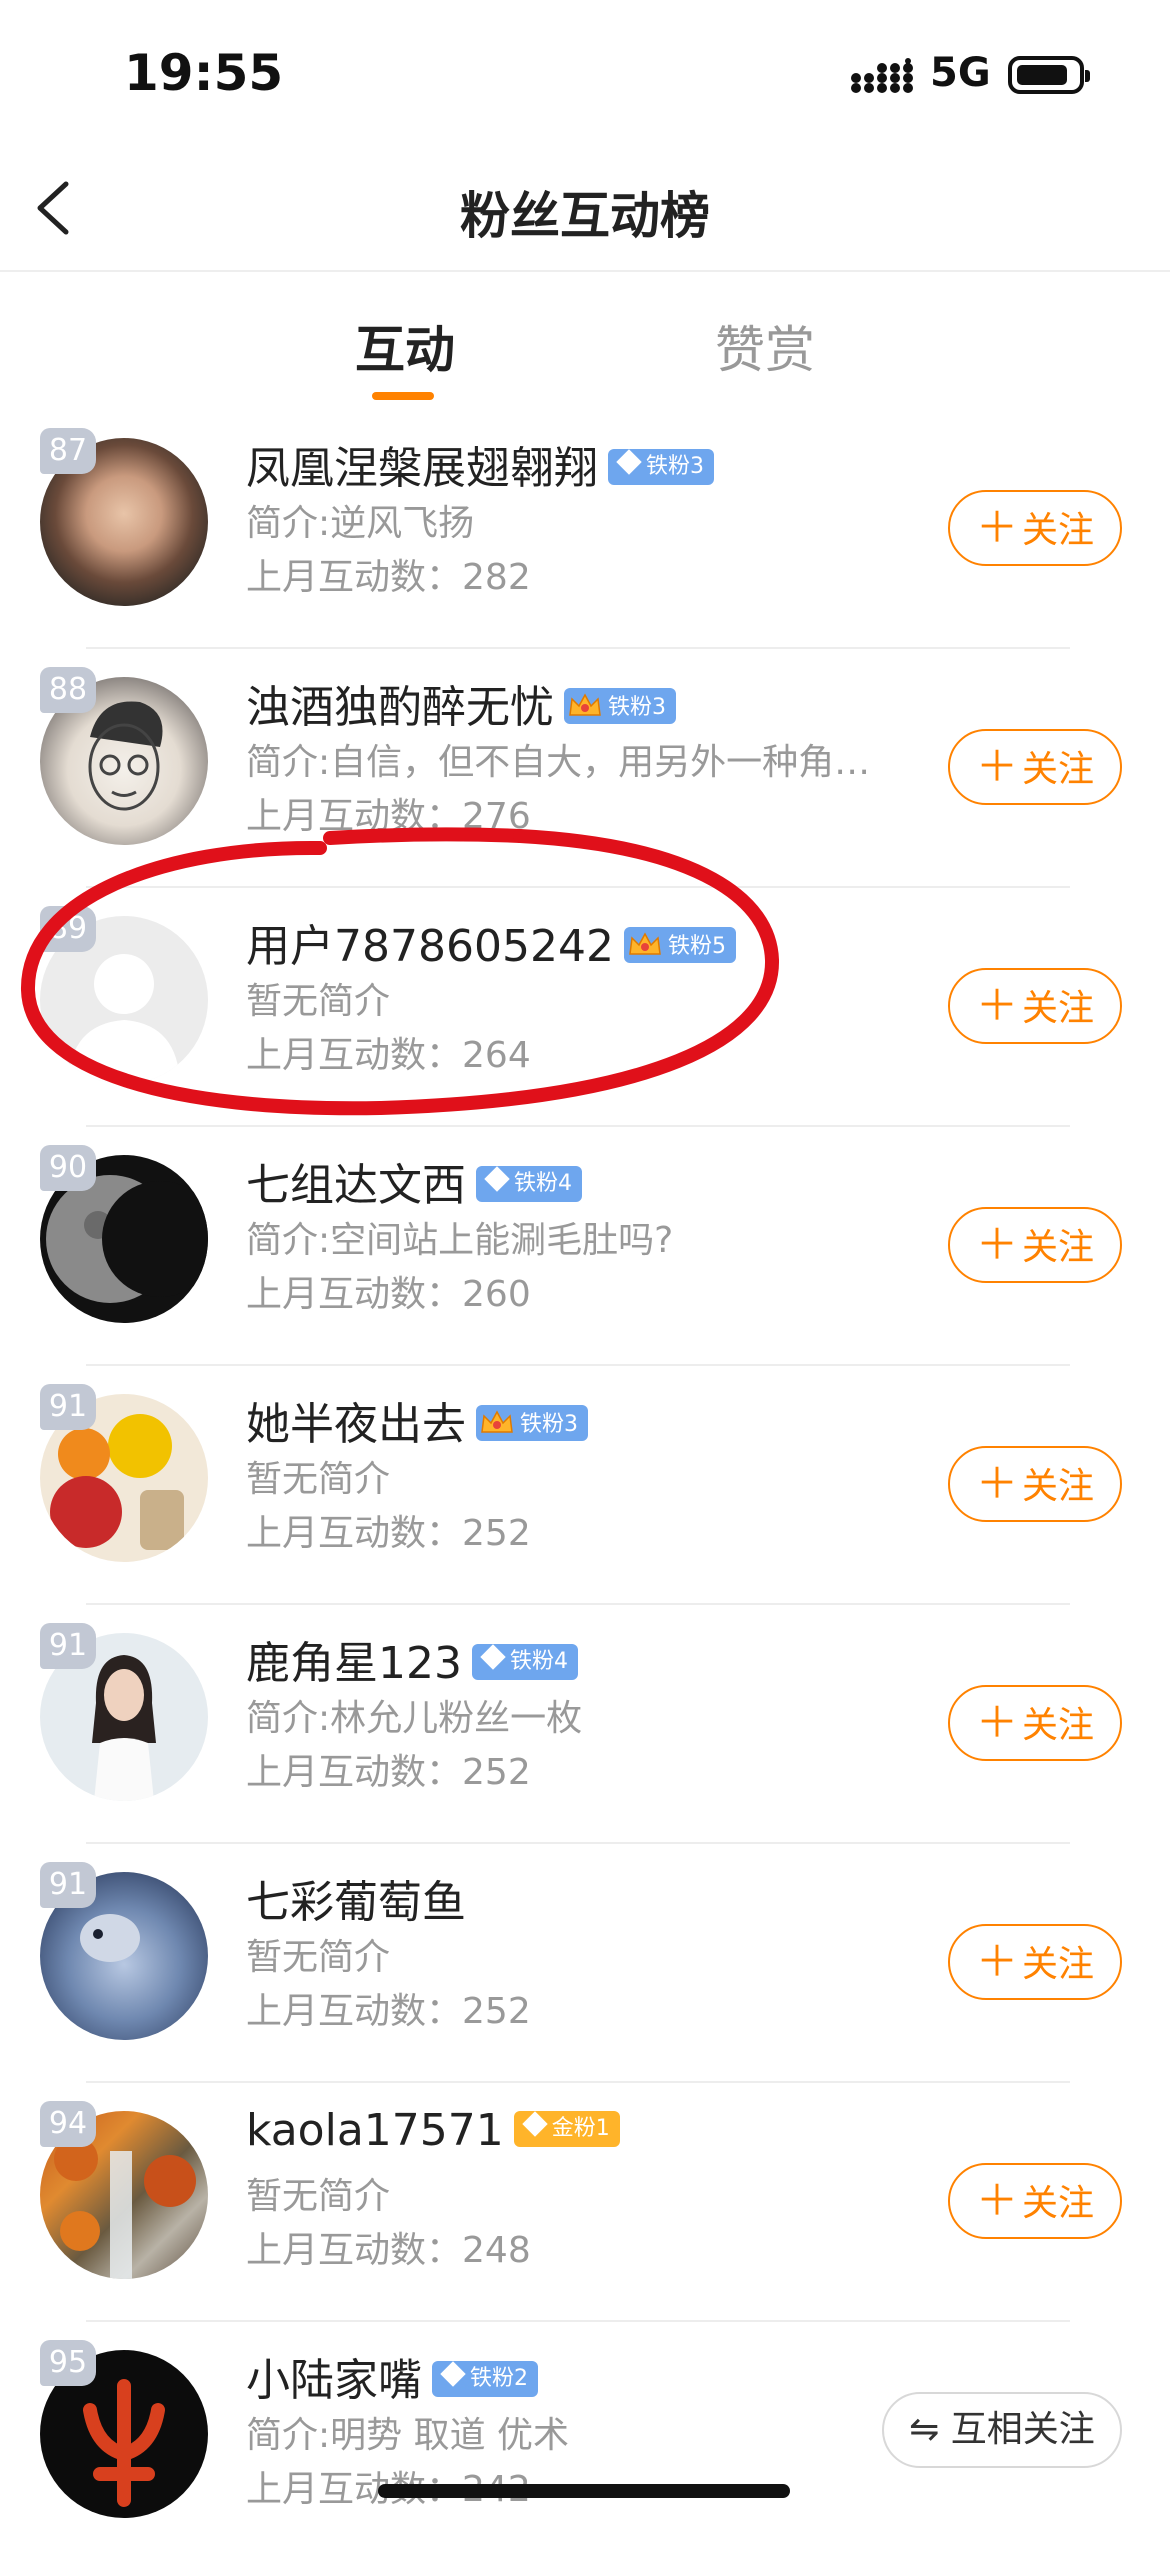 This screenshot has width=1170, height=2561. What do you see at coordinates (576, 762) in the screenshot?
I see `fan-intro: 简介:自信，但不自大，用另外一种角度看世界` at bounding box center [576, 762].